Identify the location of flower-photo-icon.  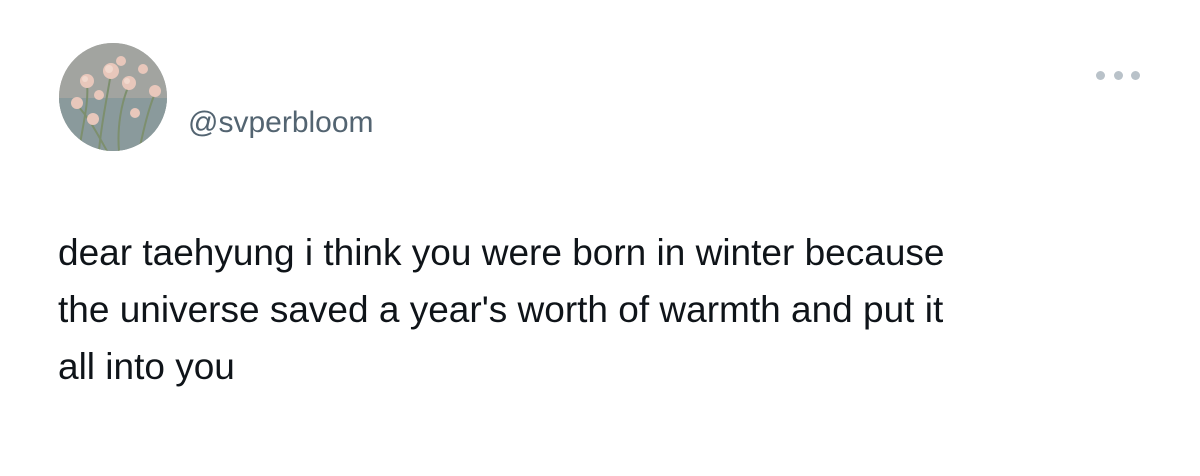
(113, 97).